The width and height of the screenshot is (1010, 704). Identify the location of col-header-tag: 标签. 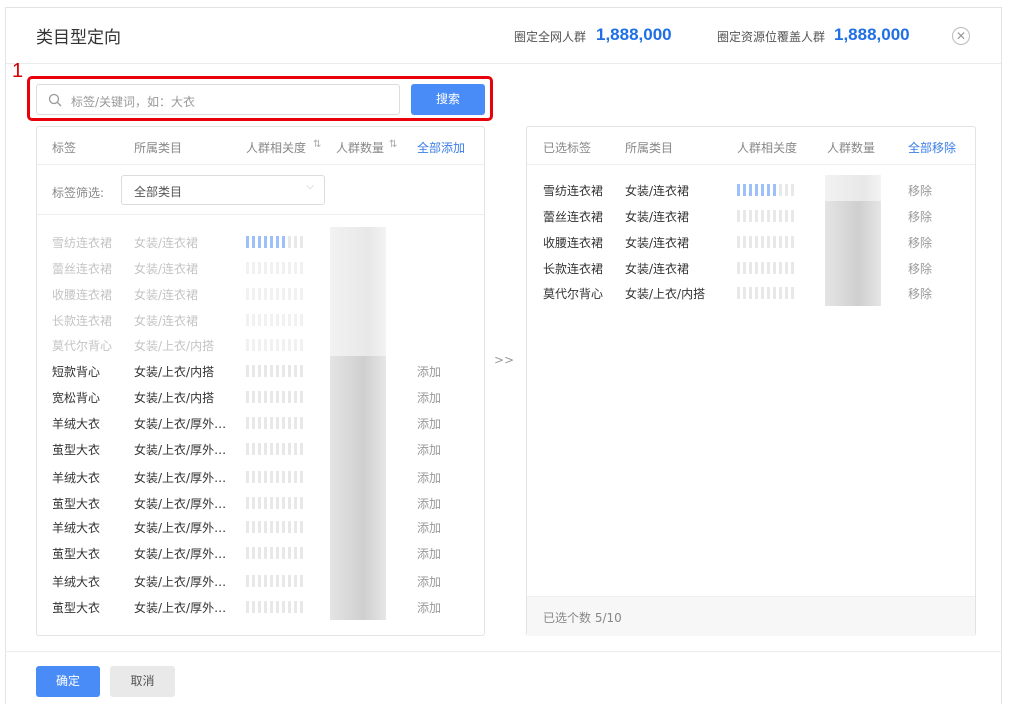
(64, 148).